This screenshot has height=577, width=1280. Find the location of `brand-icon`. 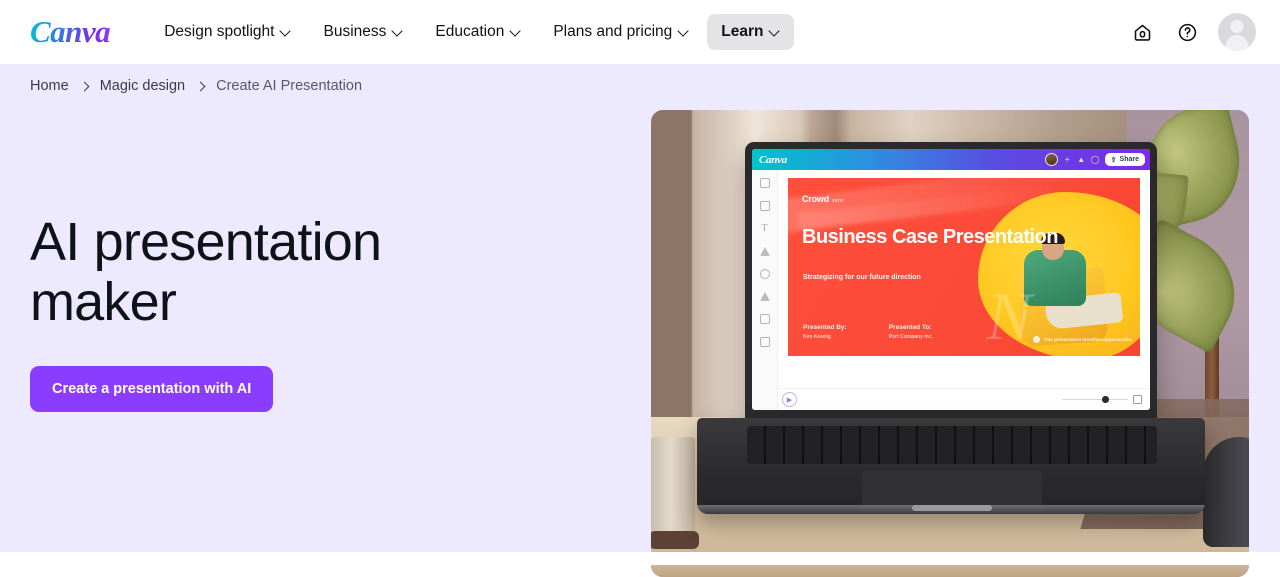

brand-icon is located at coordinates (764, 251).